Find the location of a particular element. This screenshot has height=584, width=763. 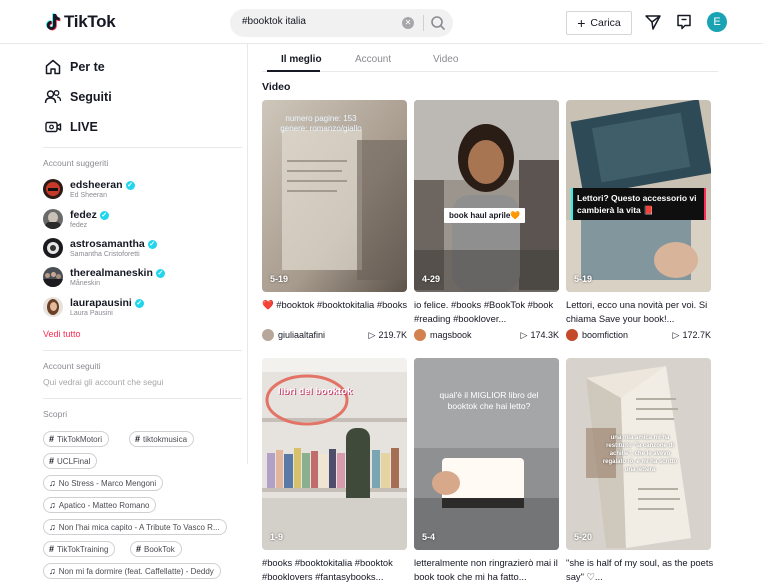

top-header: TikTok #booktok italia ✕ + Carica E is located at coordinates (381, 22).